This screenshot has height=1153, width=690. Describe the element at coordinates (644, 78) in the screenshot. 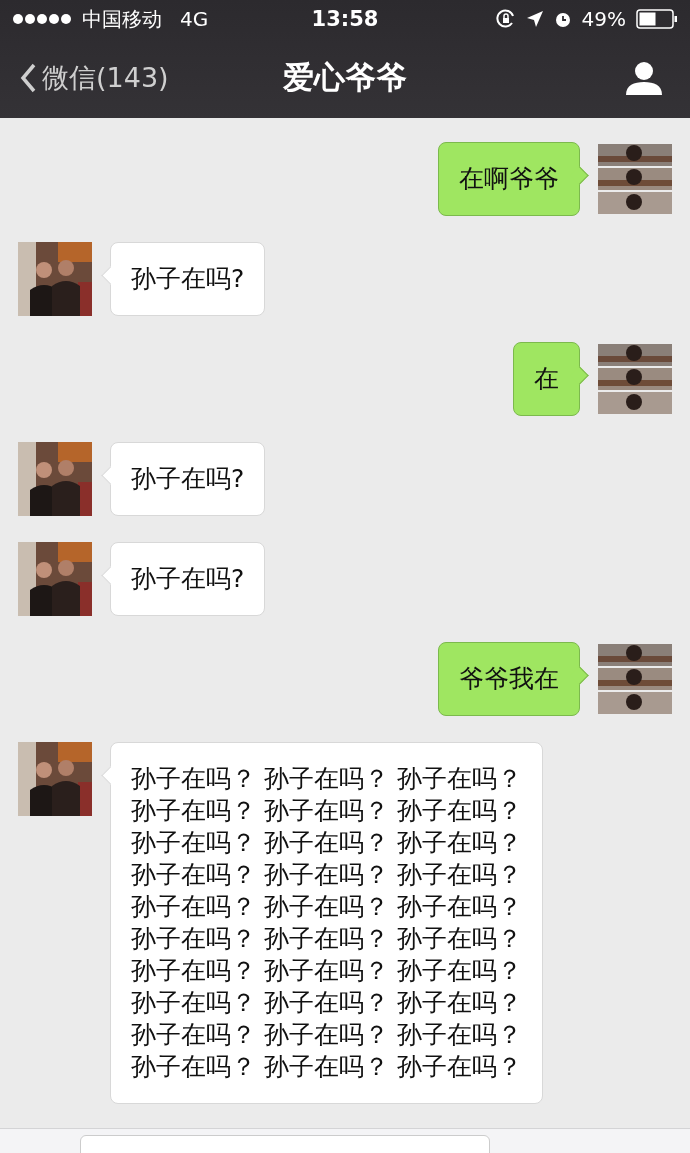

I see `contact-profile-icon` at that location.